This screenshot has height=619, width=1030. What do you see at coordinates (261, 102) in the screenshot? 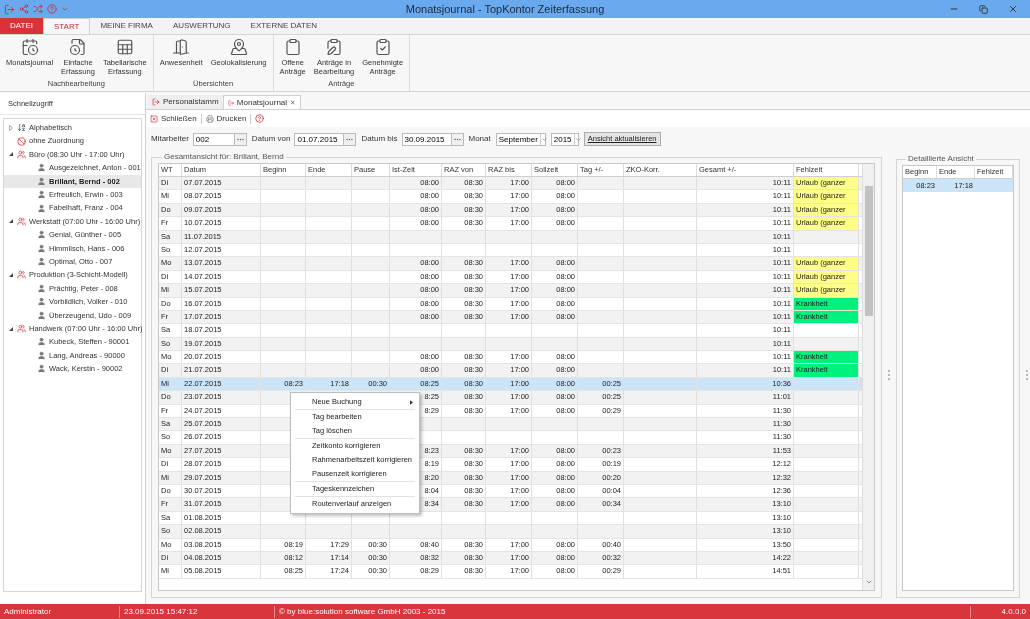
I see `document-tab: Monatsjournal` at bounding box center [261, 102].